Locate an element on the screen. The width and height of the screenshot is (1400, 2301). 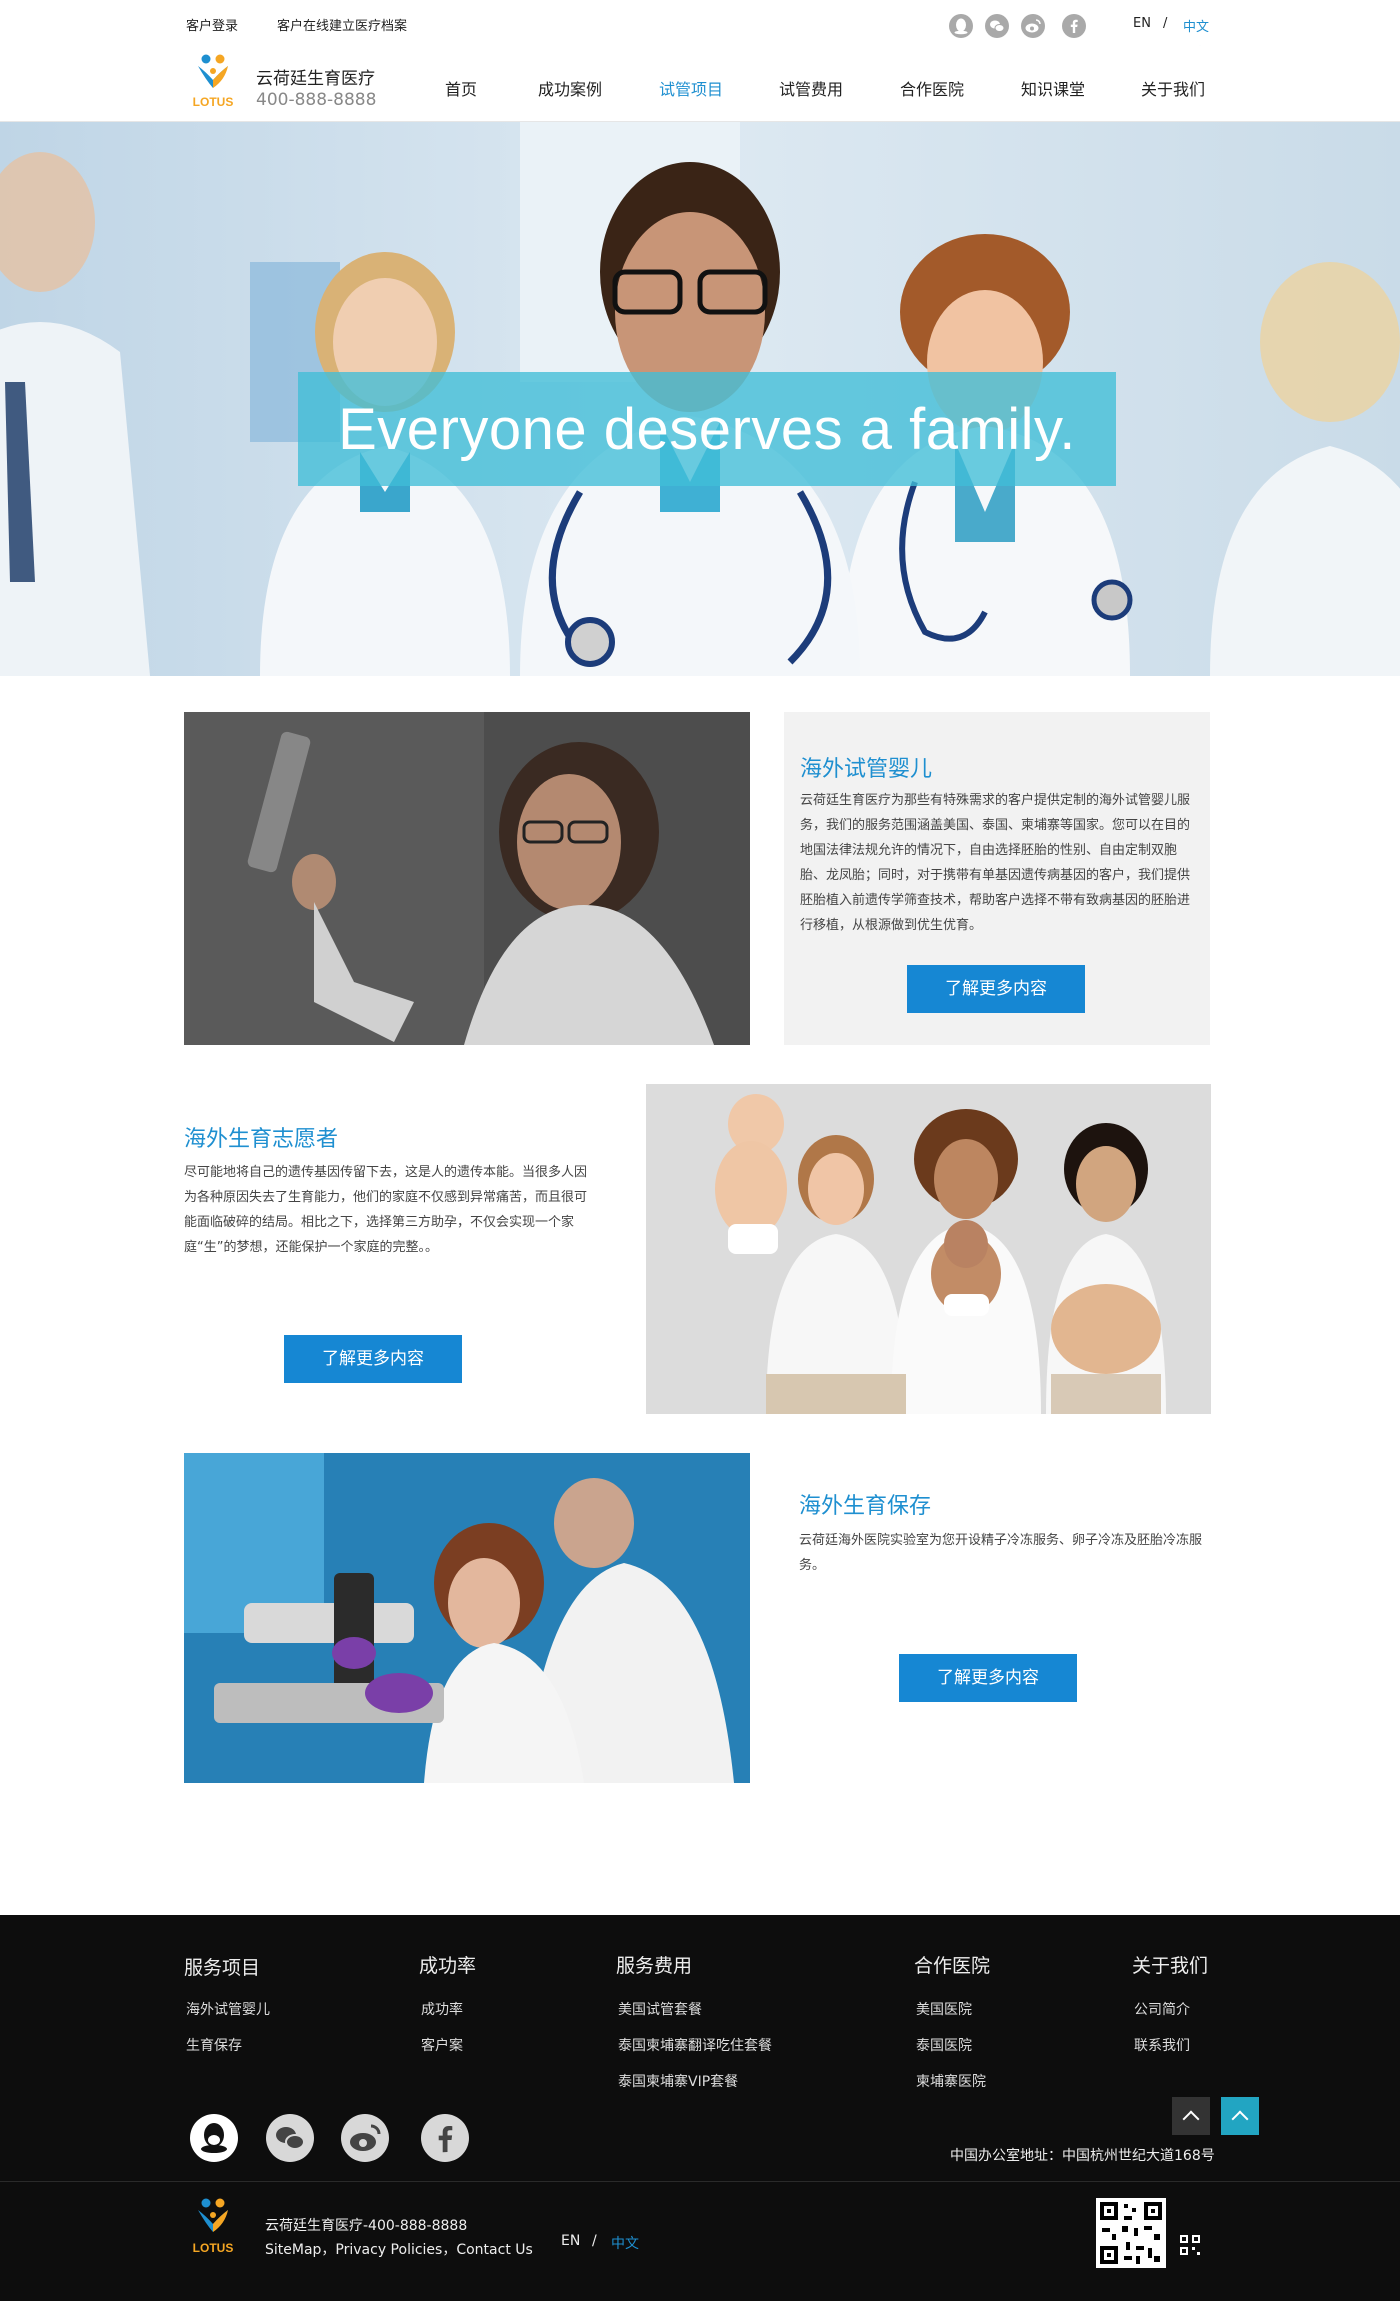
nav-home: 首页 is located at coordinates (461, 88).